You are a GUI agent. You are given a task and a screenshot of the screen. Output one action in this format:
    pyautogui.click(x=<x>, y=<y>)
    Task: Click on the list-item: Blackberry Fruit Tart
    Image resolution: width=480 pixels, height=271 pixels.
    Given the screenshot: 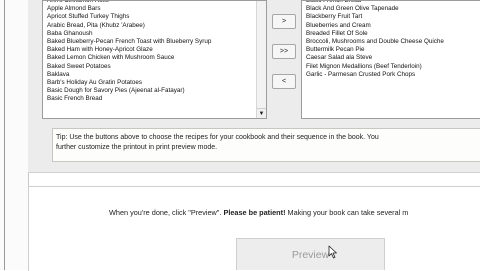 What is the action you would take?
    pyautogui.click(x=391, y=17)
    